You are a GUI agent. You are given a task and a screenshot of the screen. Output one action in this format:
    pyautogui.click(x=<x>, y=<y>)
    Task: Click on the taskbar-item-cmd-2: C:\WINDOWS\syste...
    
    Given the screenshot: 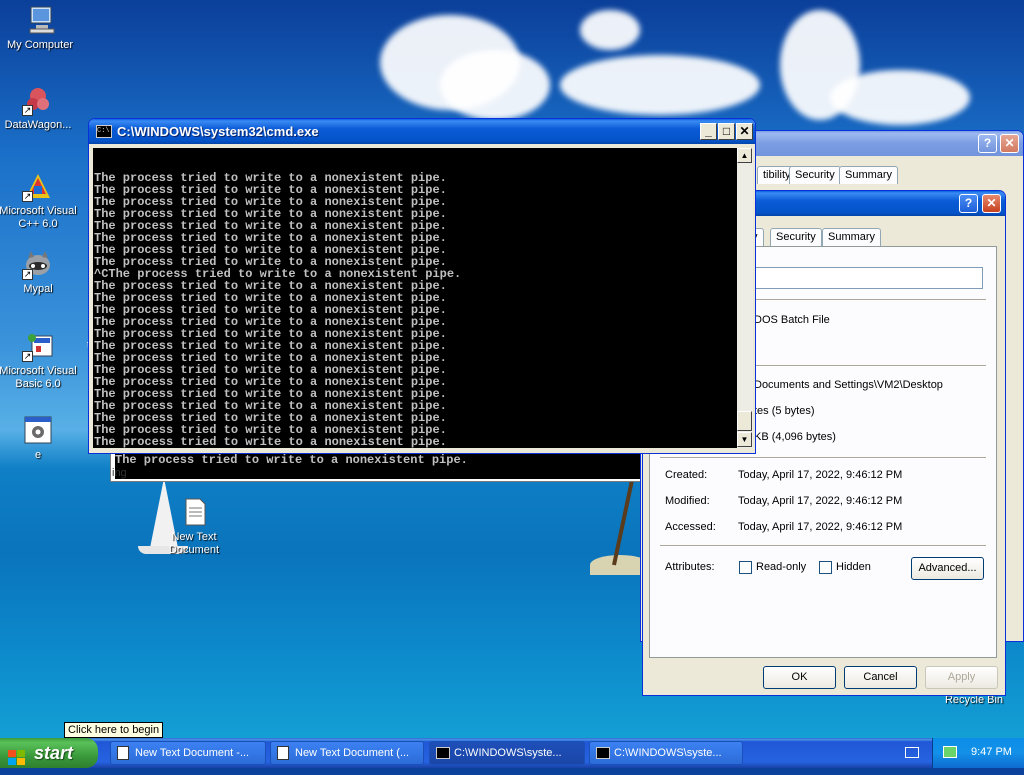 What is the action you would take?
    pyautogui.click(x=666, y=753)
    